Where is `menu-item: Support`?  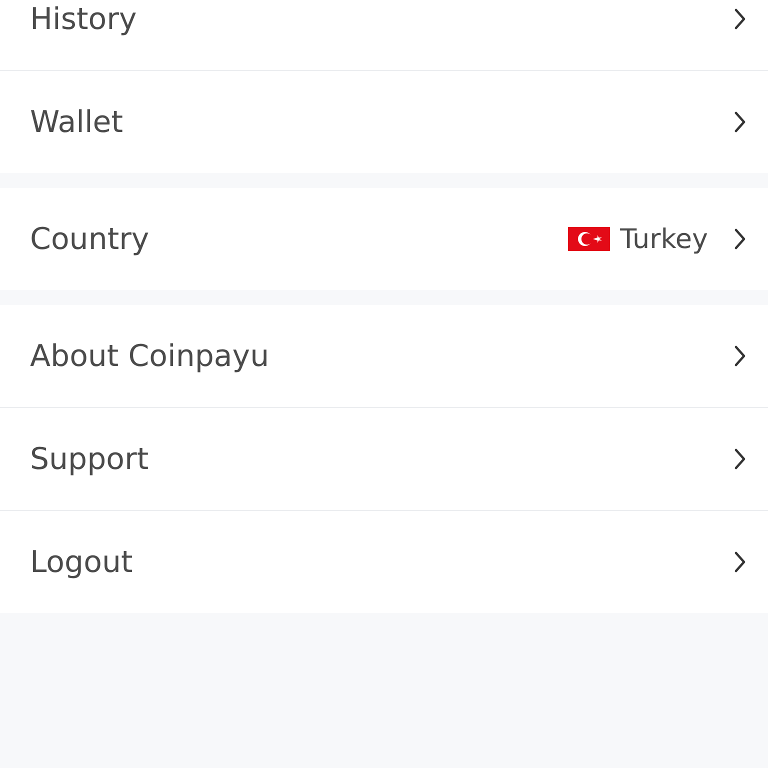 menu-item: Support is located at coordinates (384, 458).